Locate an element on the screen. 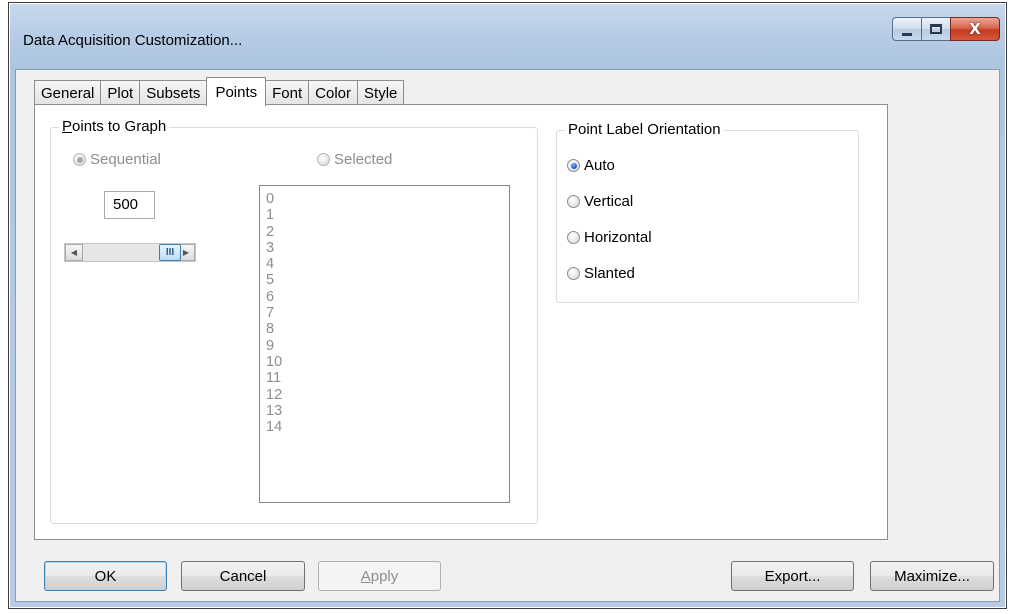  slanted-label: Slanted is located at coordinates (609, 273).